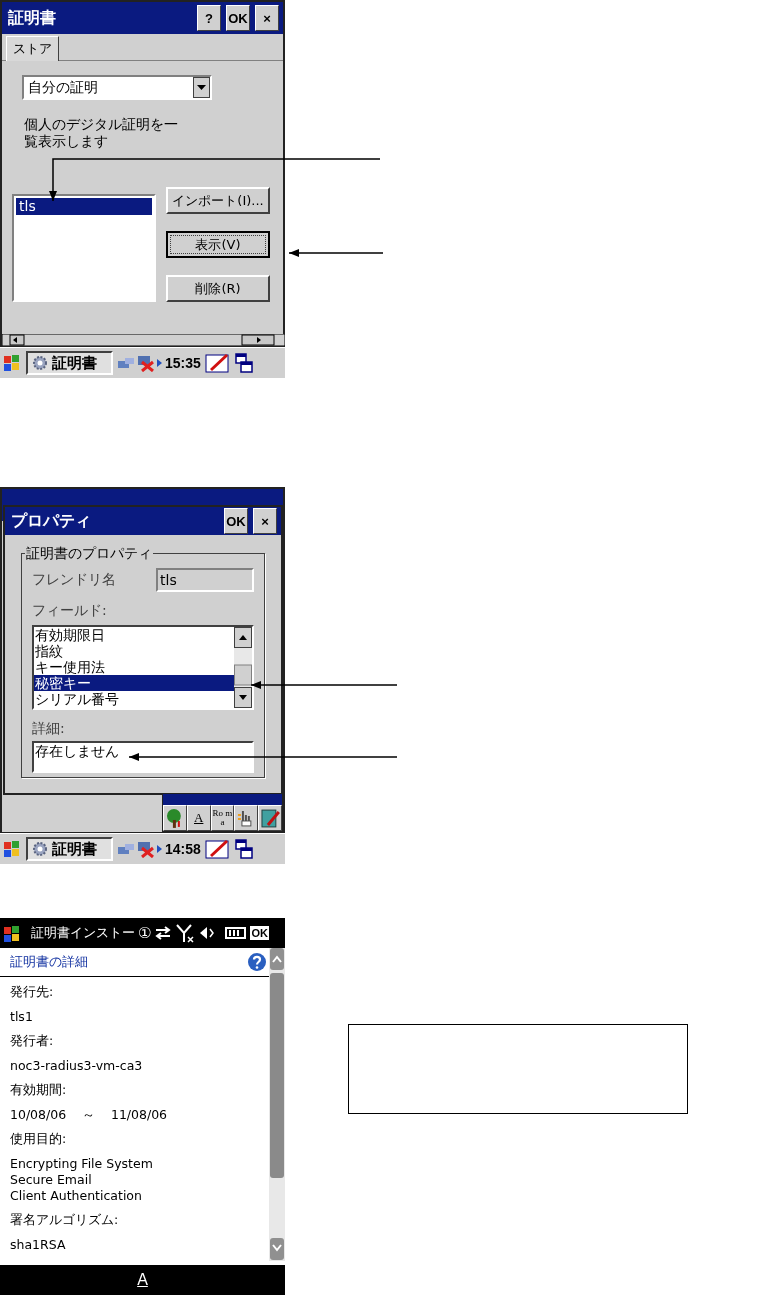  What do you see at coordinates (39, 1139) in the screenshot?
I see `field-label: 使用目的:` at bounding box center [39, 1139].